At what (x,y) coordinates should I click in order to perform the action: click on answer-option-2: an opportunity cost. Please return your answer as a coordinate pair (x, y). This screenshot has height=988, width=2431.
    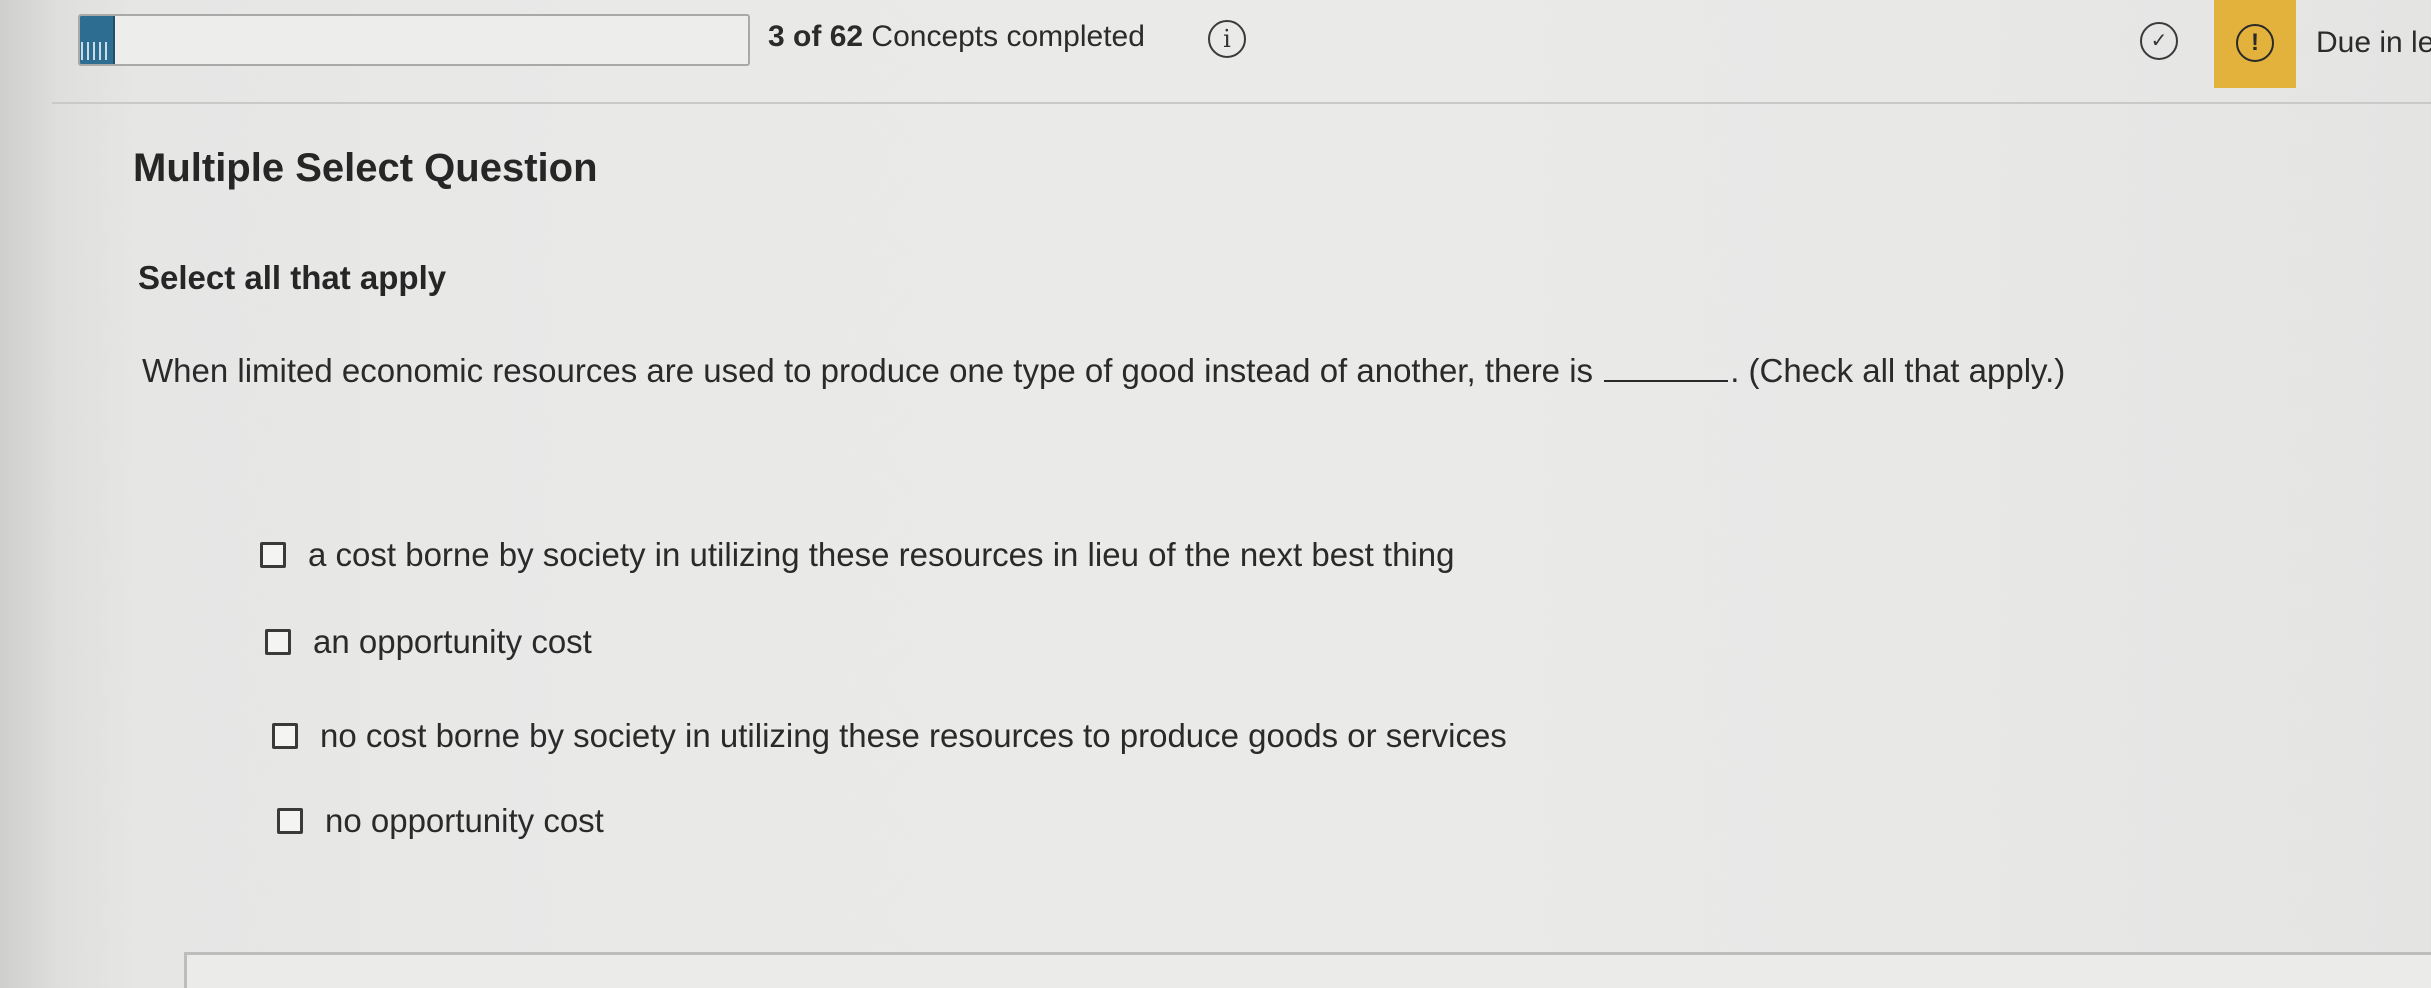
    Looking at the image, I should click on (428, 642).